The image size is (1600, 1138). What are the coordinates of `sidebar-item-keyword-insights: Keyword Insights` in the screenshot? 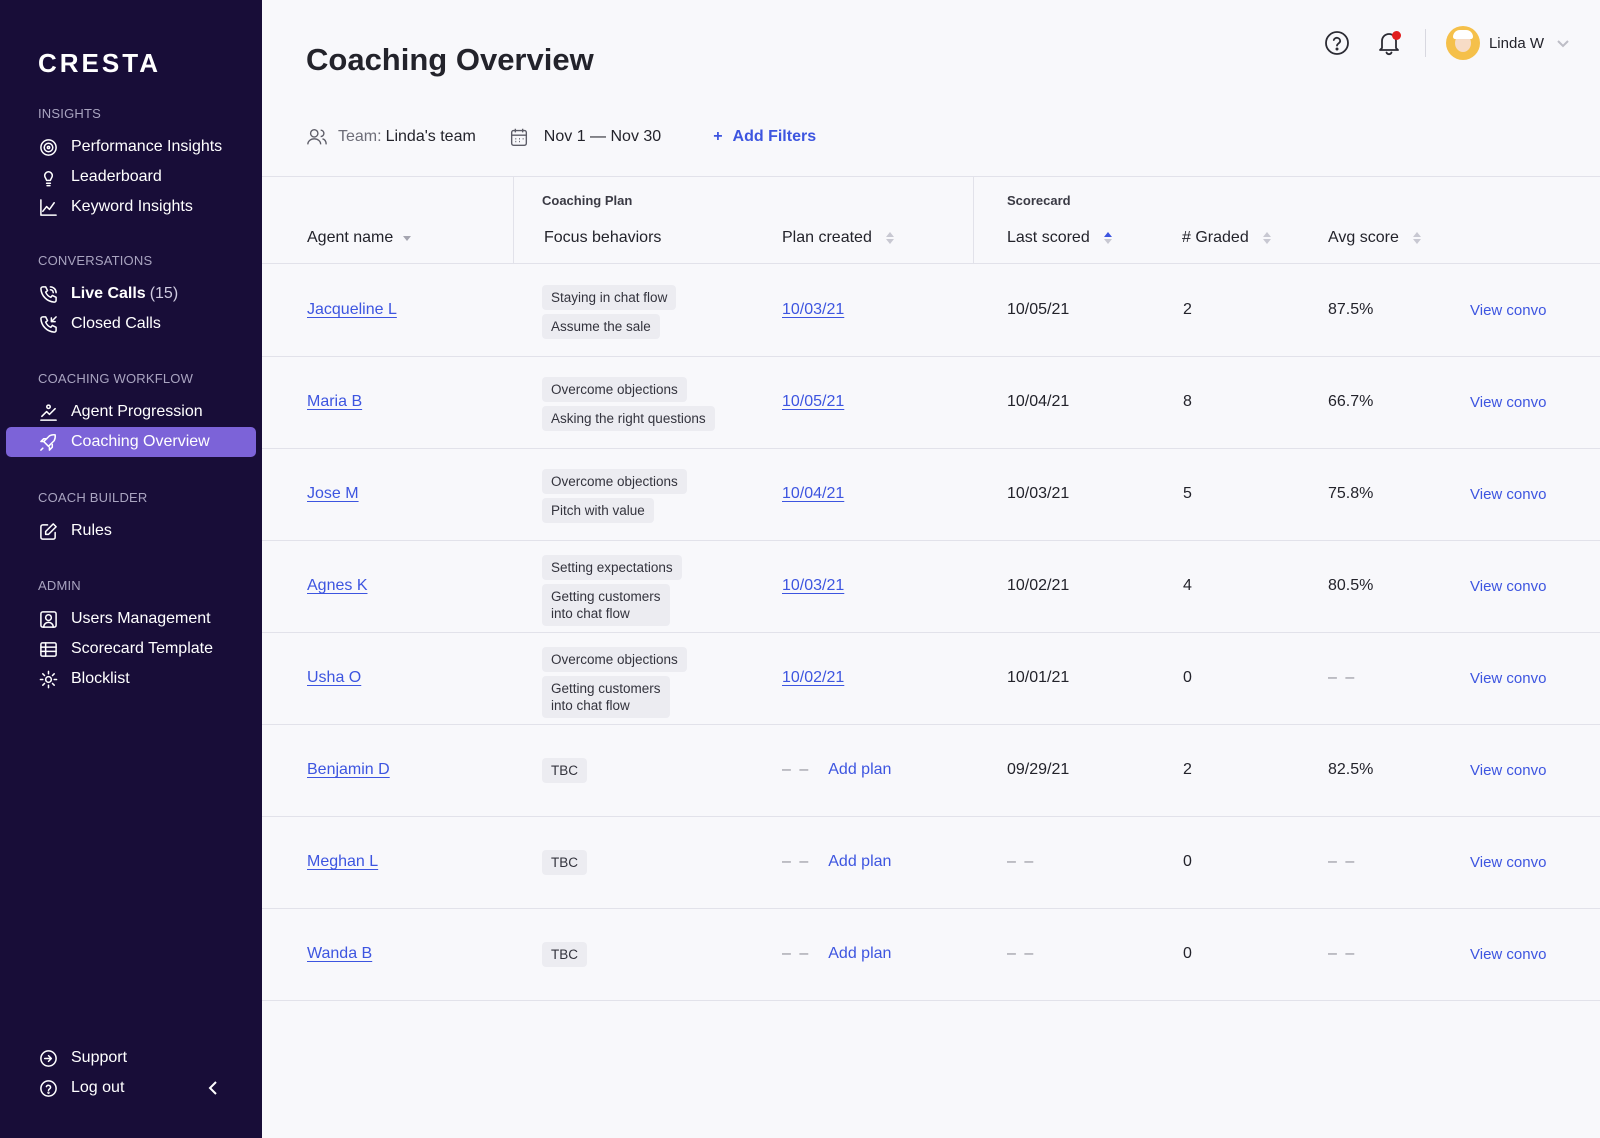 It's located at (131, 207).